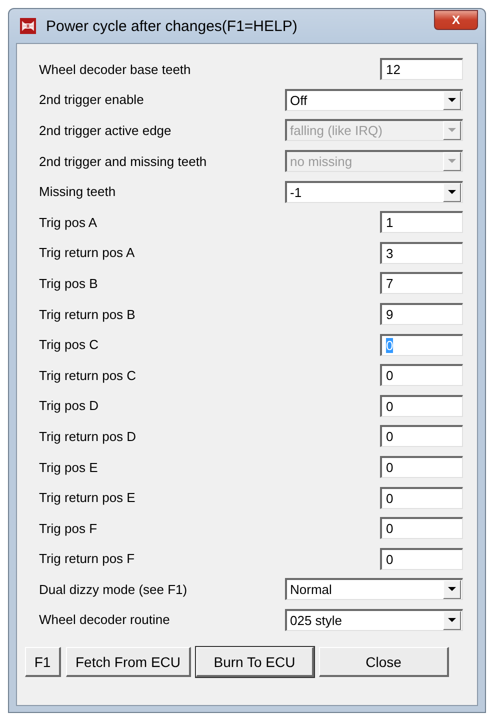 The width and height of the screenshot is (499, 724). What do you see at coordinates (68, 344) in the screenshot?
I see `field-label: Trig pos C` at bounding box center [68, 344].